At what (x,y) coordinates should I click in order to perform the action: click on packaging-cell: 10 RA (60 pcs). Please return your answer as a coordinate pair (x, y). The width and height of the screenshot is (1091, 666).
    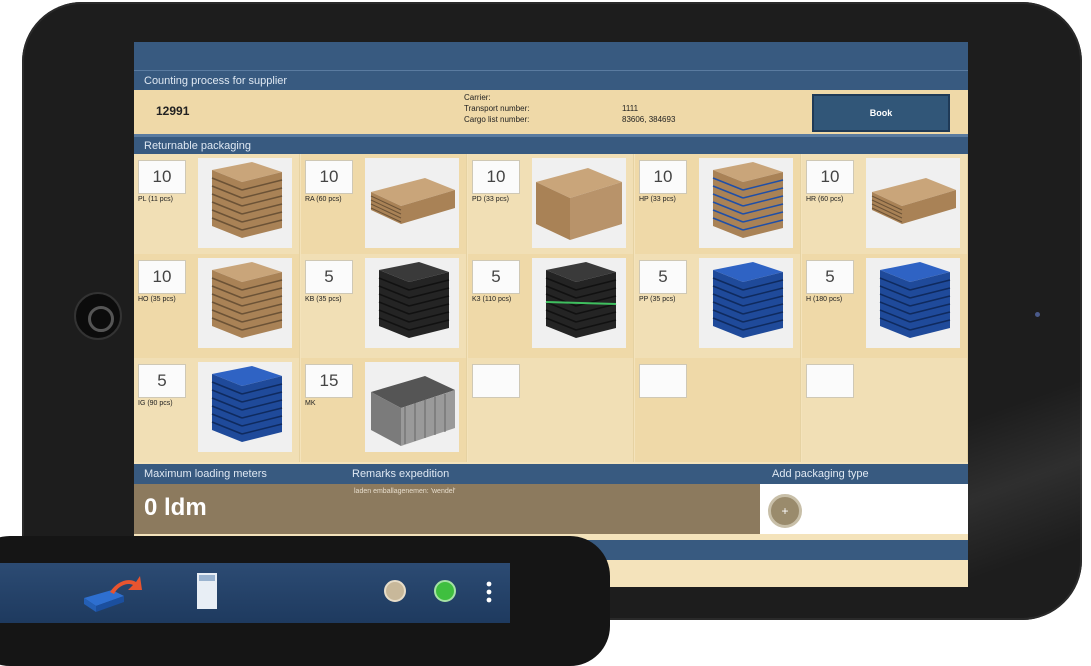
    Looking at the image, I should click on (384, 204).